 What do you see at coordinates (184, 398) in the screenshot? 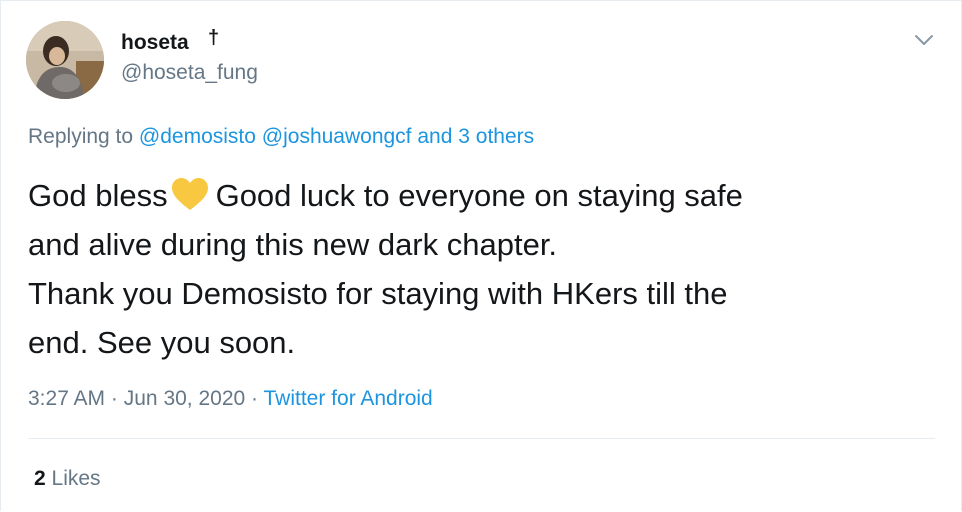
I see `tweet-date: Jun 30, 2020` at bounding box center [184, 398].